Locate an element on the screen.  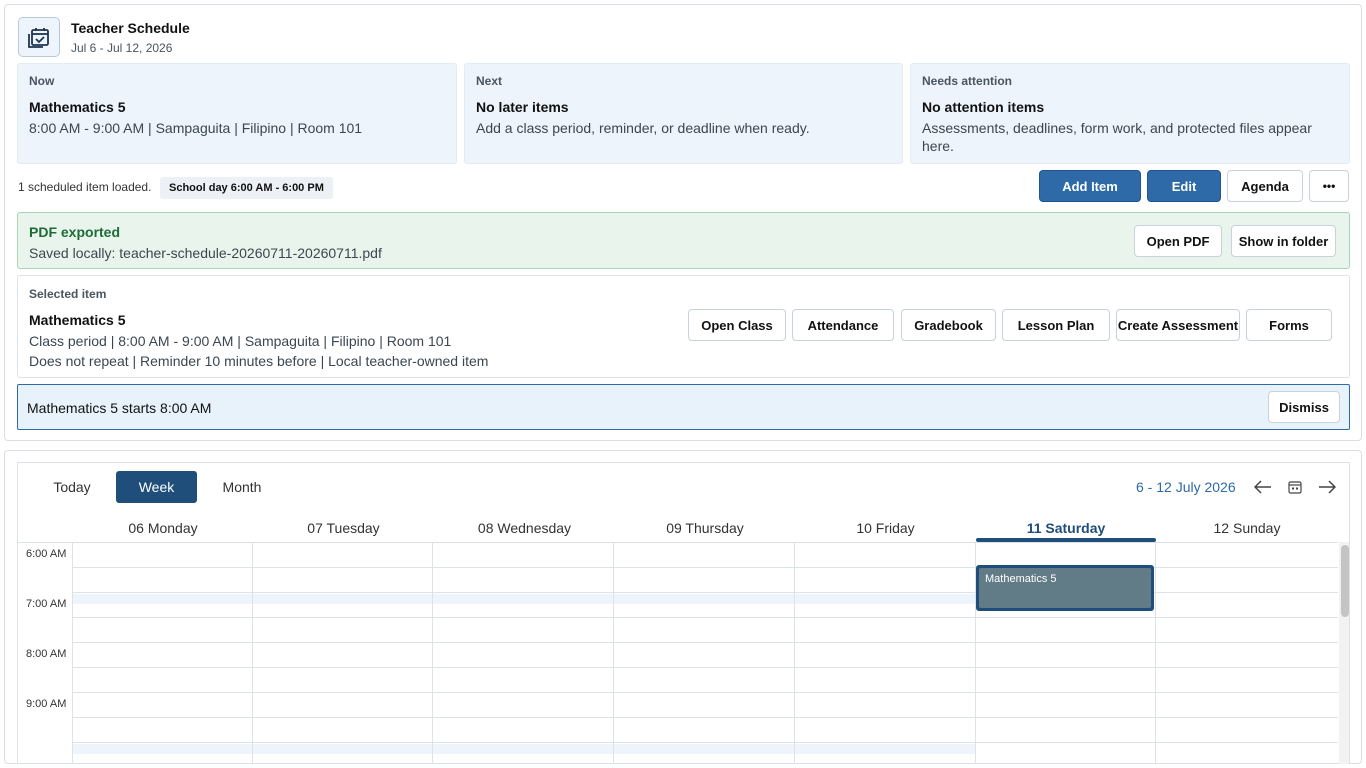
day-header-monday: 06 Monday is located at coordinates (163, 528).